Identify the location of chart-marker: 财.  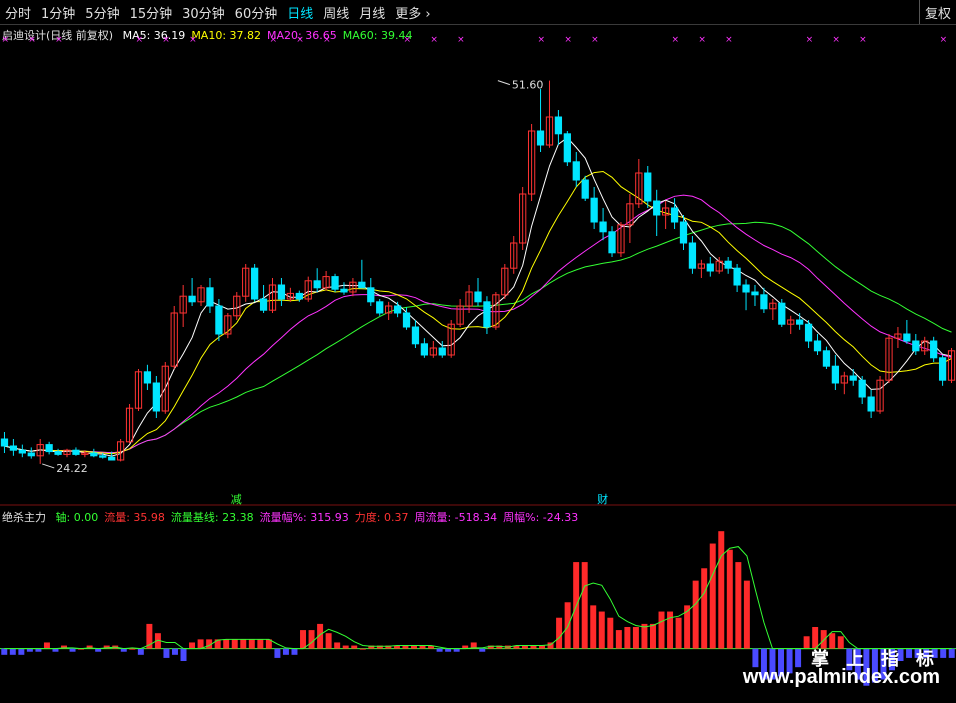
(602, 499).